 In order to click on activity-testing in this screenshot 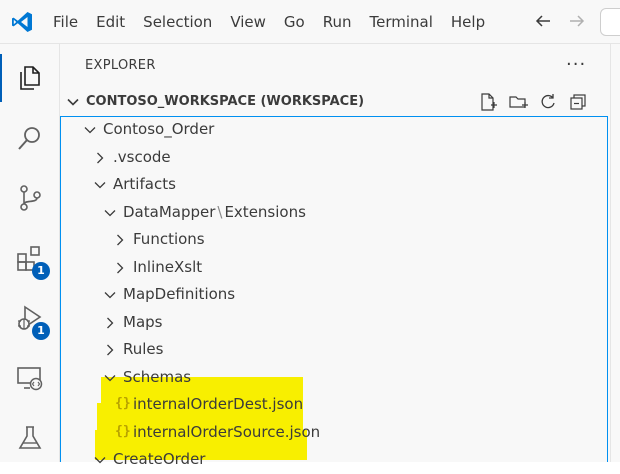, I will do `click(30, 438)`.